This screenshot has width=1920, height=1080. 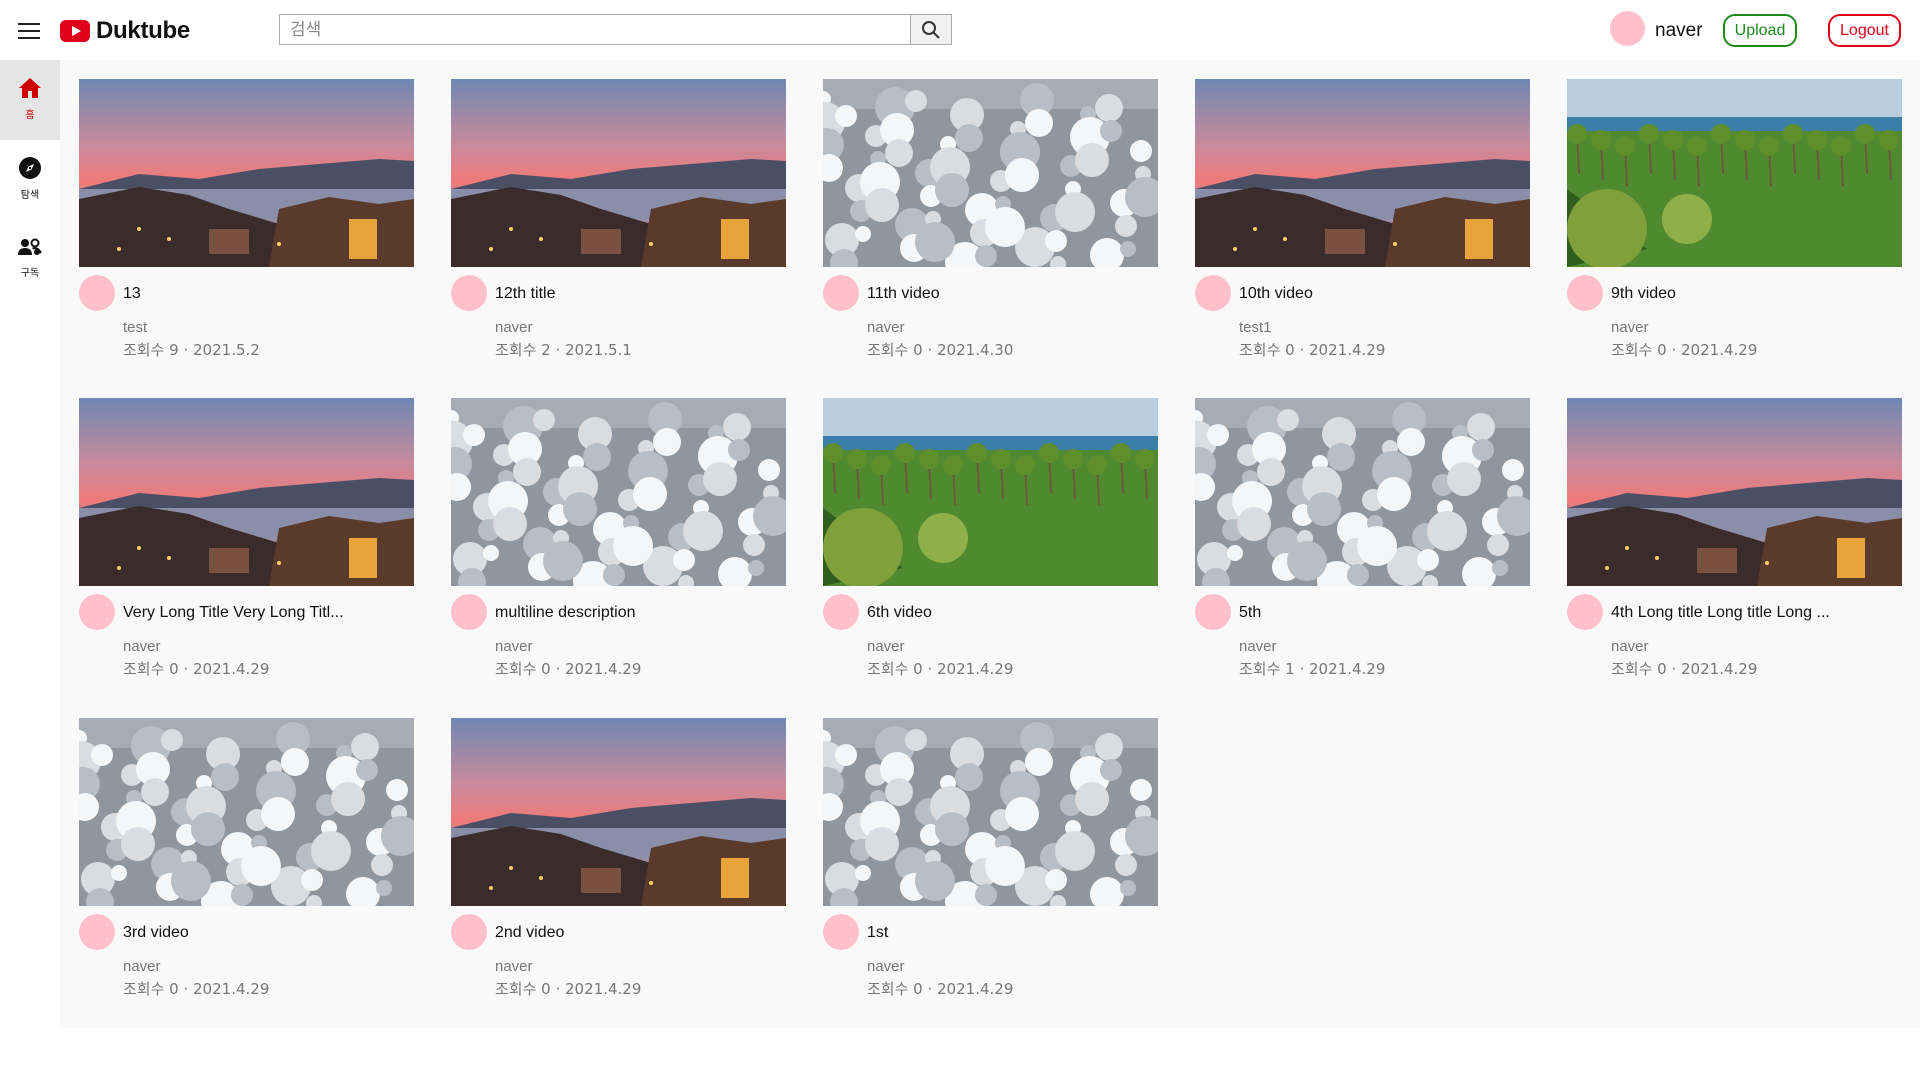 What do you see at coordinates (594, 29) in the screenshot?
I see `search-input` at bounding box center [594, 29].